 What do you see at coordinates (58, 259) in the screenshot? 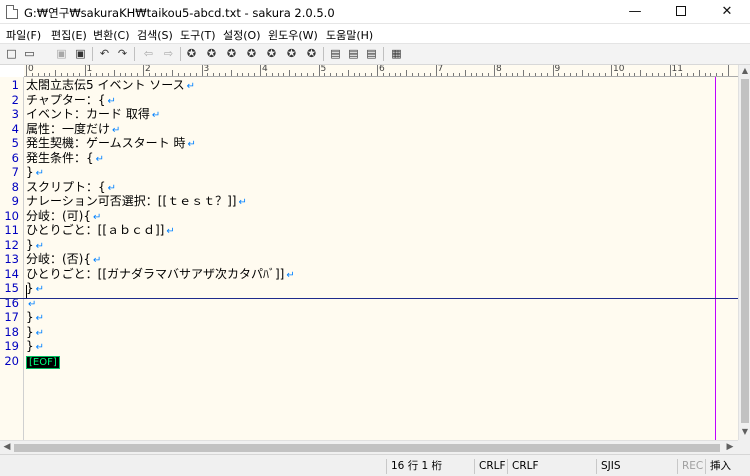
I see `code-line-text: 分岐：(否){` at bounding box center [58, 259].